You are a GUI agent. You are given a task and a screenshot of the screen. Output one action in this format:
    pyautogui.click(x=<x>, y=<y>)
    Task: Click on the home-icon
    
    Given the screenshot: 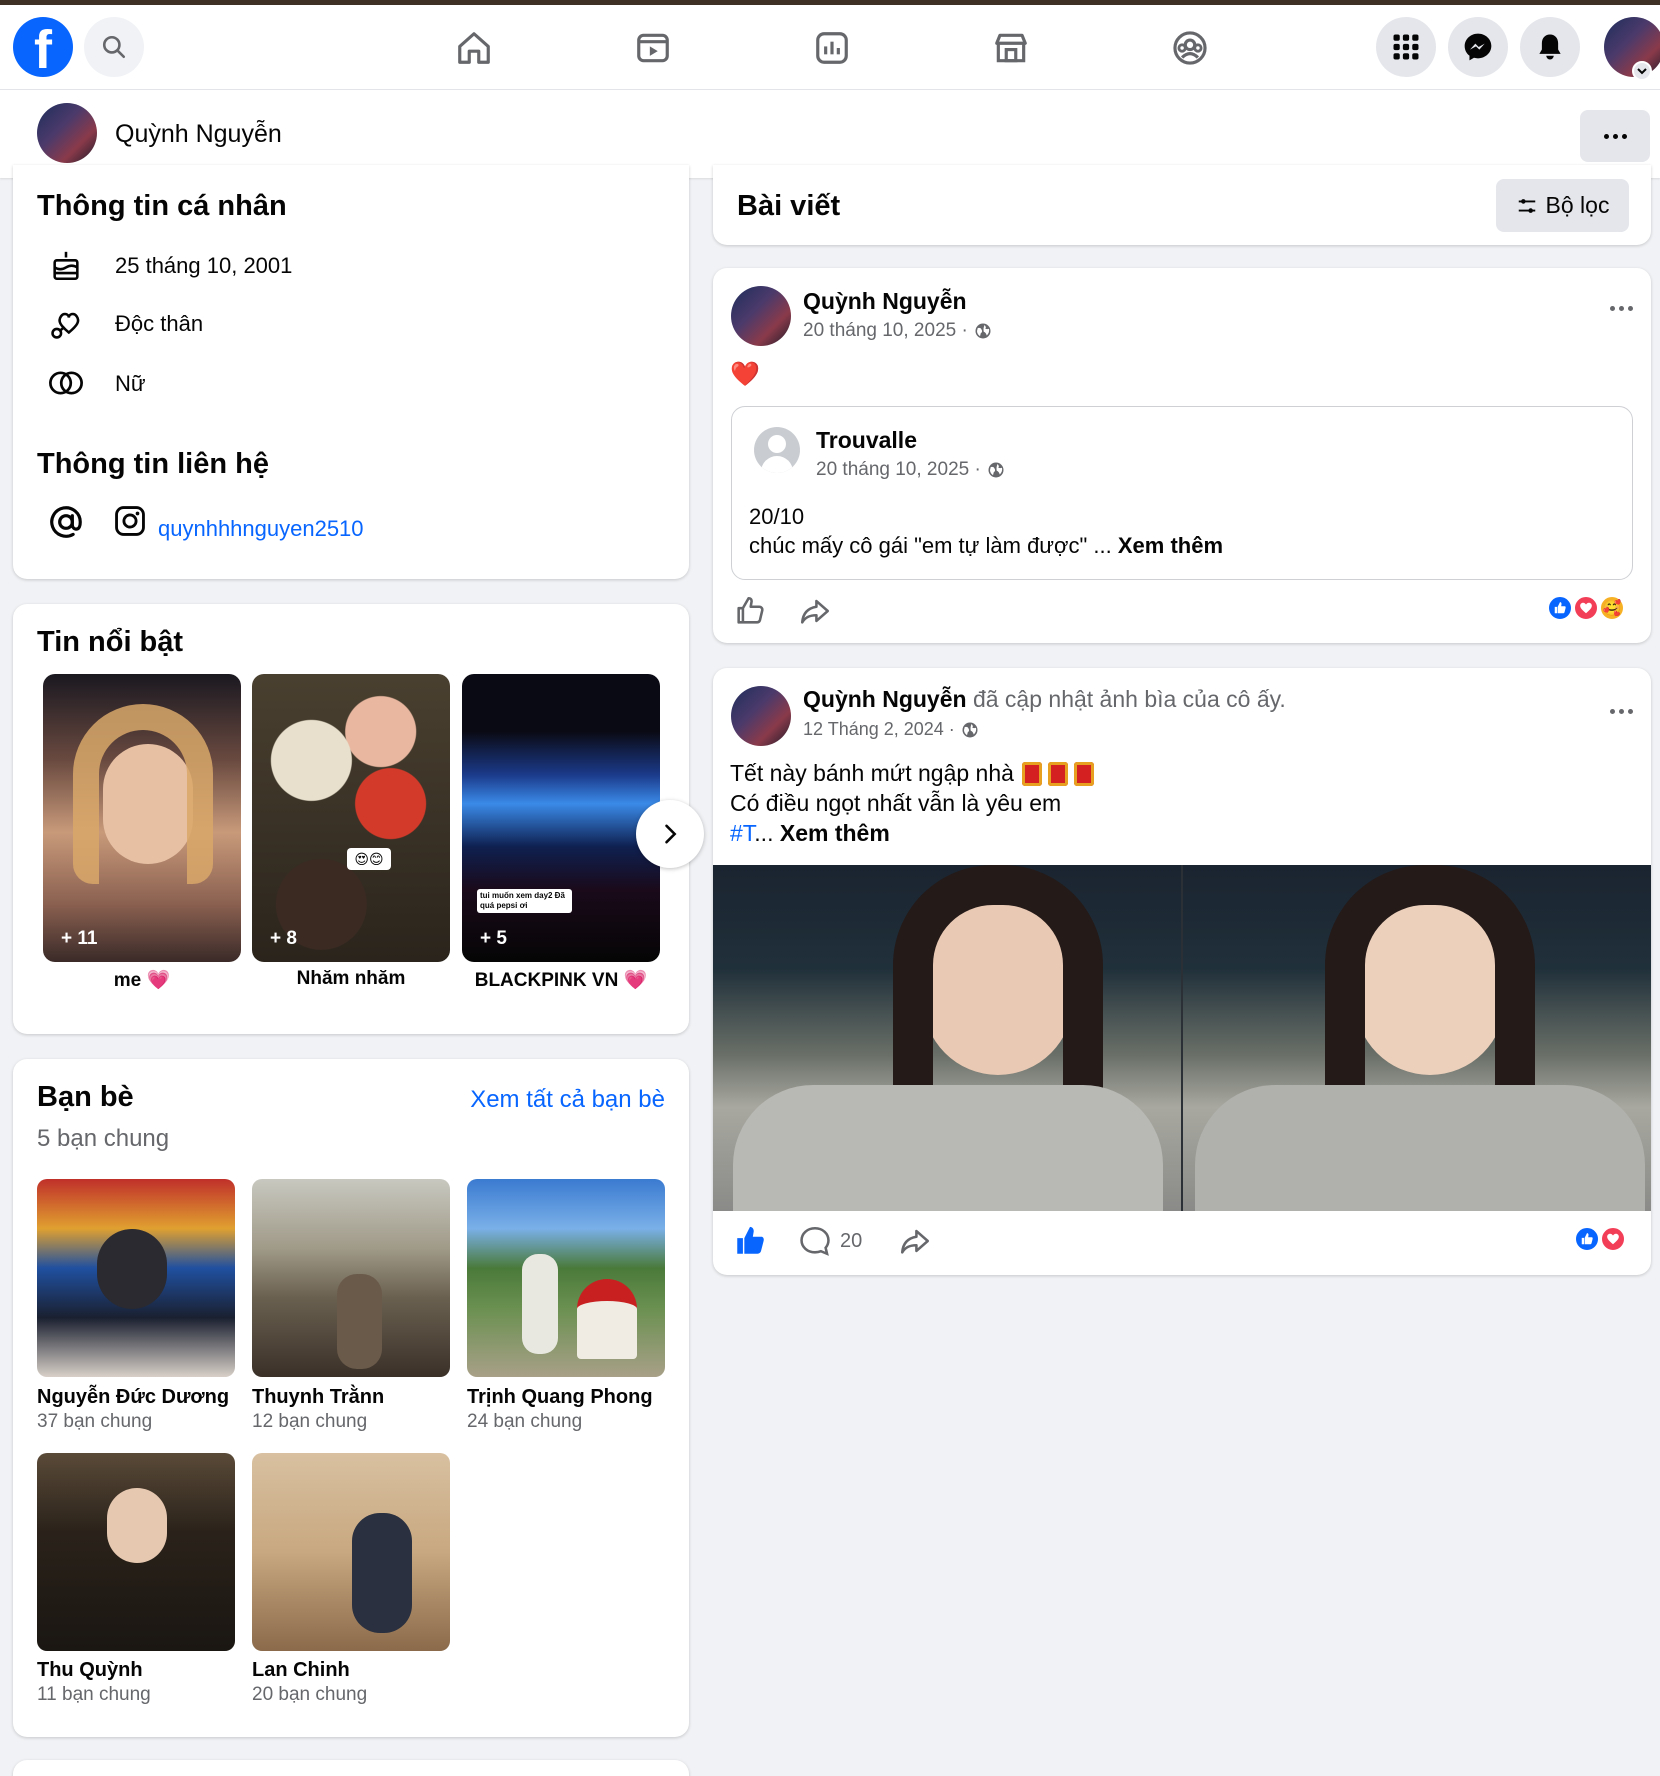 What is the action you would take?
    pyautogui.click(x=474, y=48)
    